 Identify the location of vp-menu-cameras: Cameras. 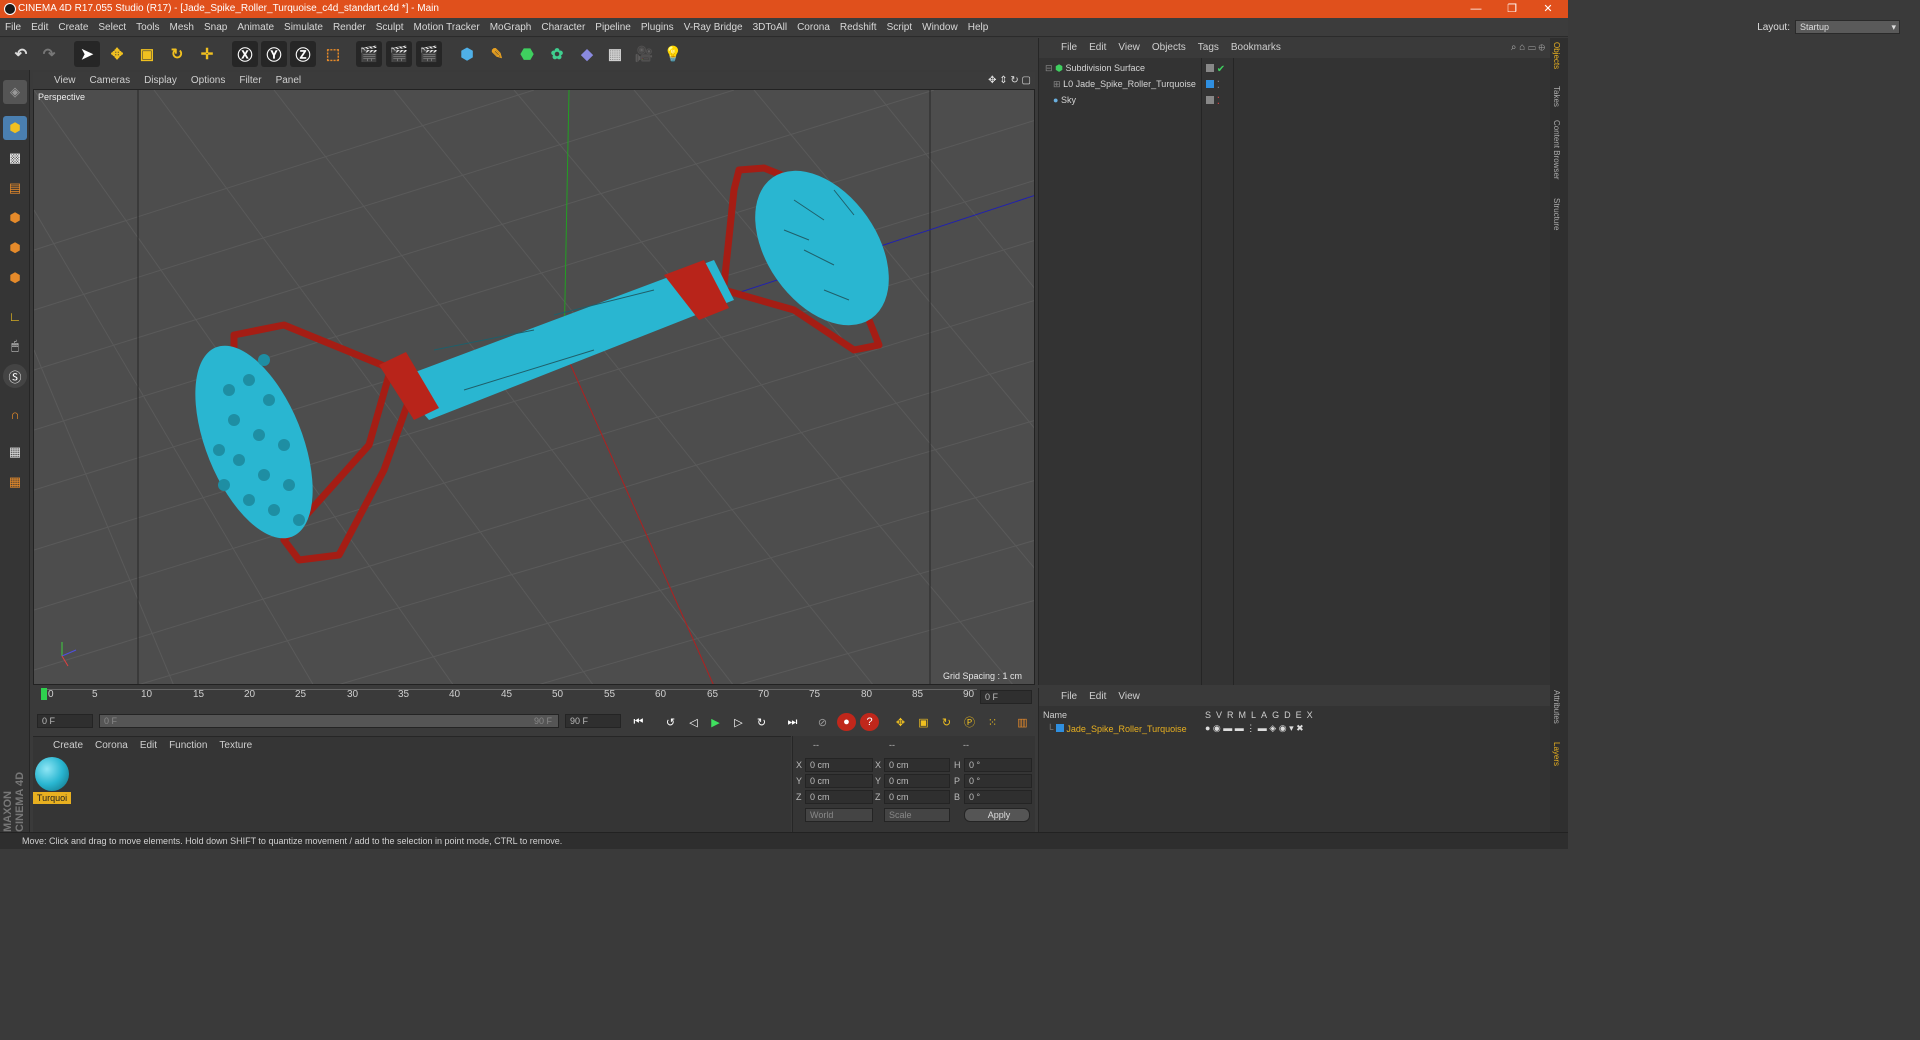
(110, 80).